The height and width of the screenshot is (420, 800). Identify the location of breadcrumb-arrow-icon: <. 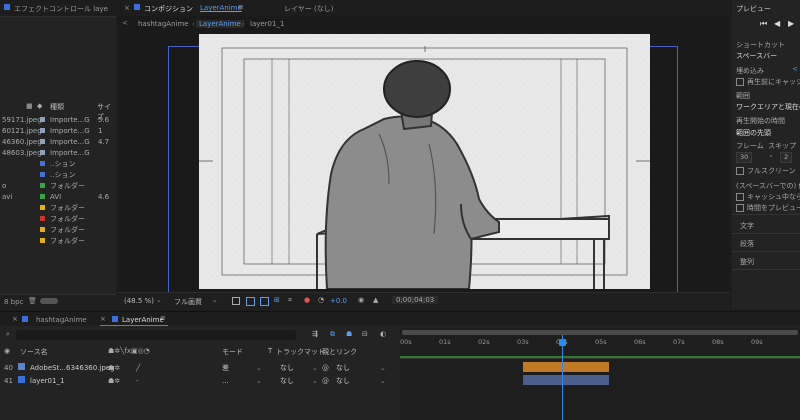
(125, 23).